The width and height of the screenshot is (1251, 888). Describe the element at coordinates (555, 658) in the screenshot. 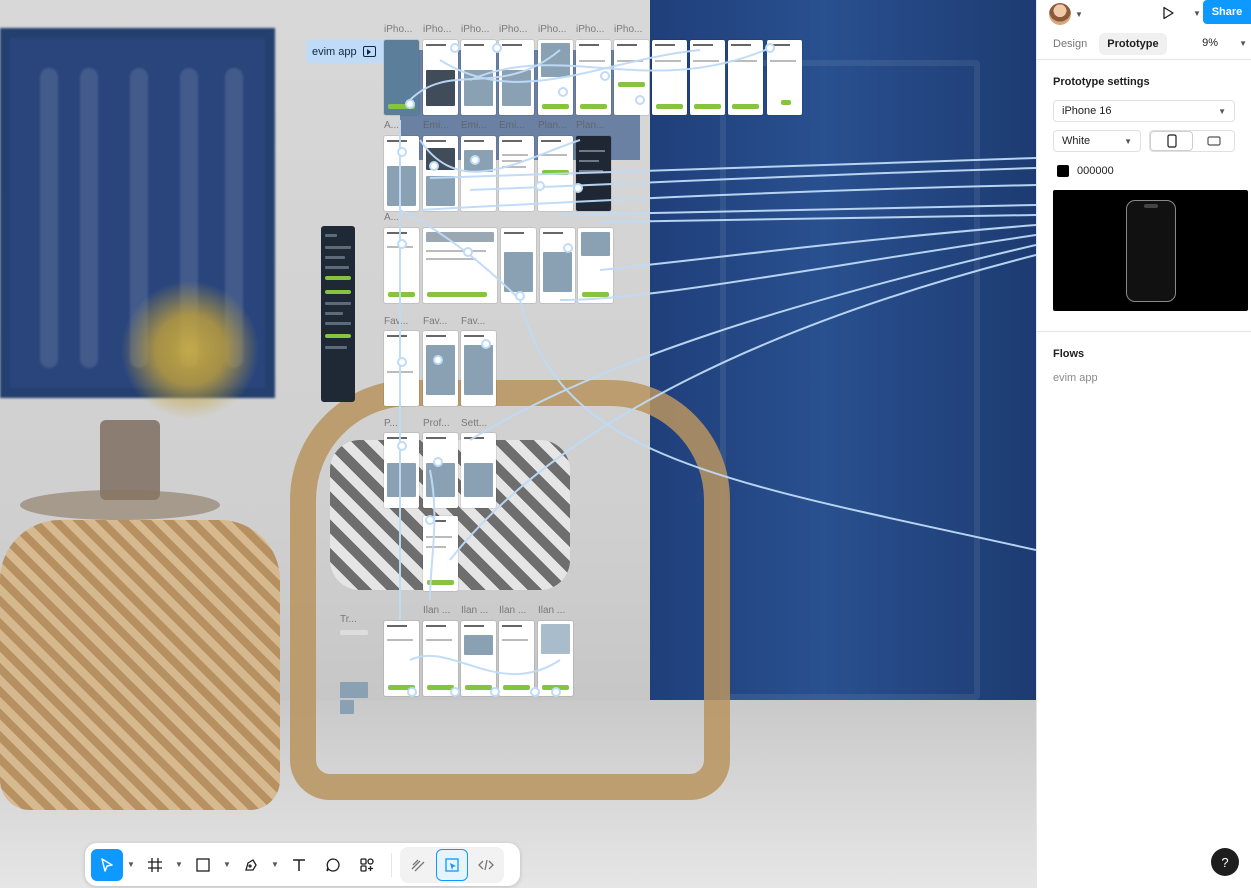

I see `listing-success-frame` at that location.